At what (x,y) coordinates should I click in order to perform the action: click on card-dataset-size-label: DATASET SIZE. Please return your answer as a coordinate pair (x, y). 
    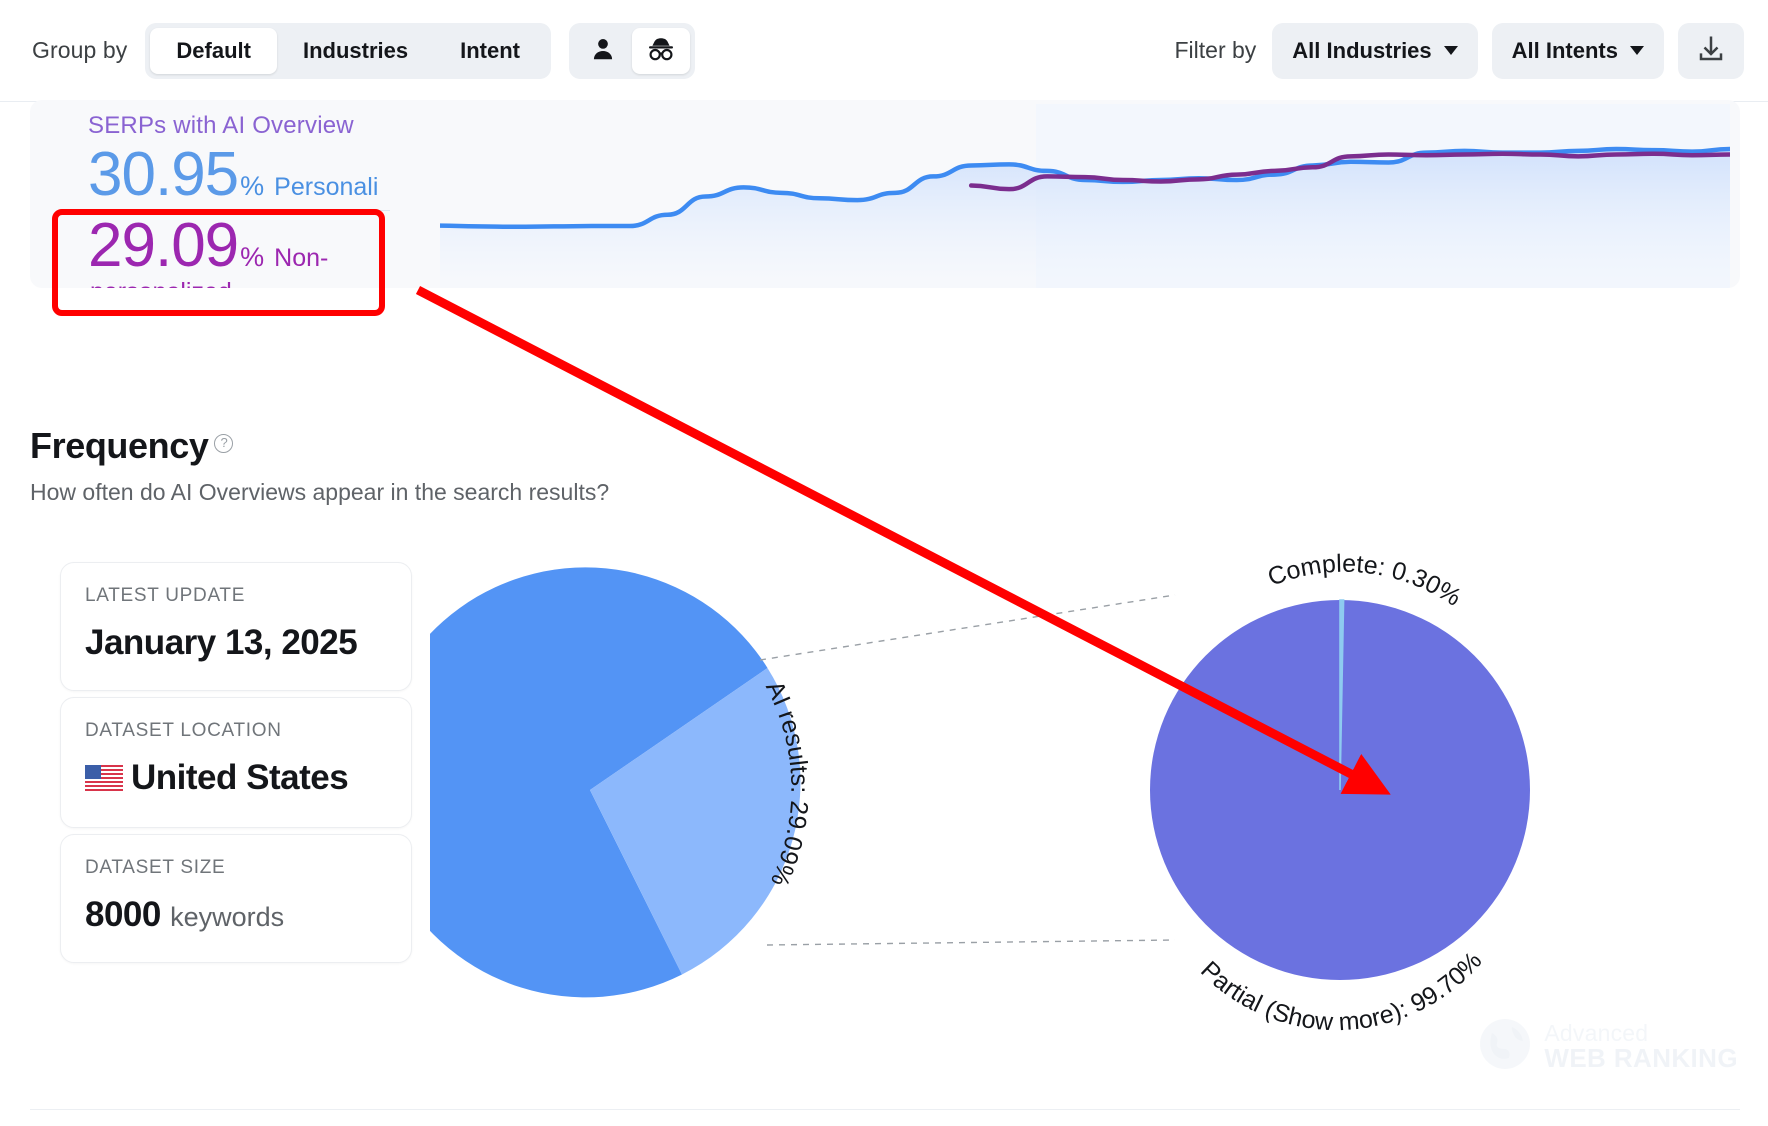
    Looking at the image, I should click on (155, 867).